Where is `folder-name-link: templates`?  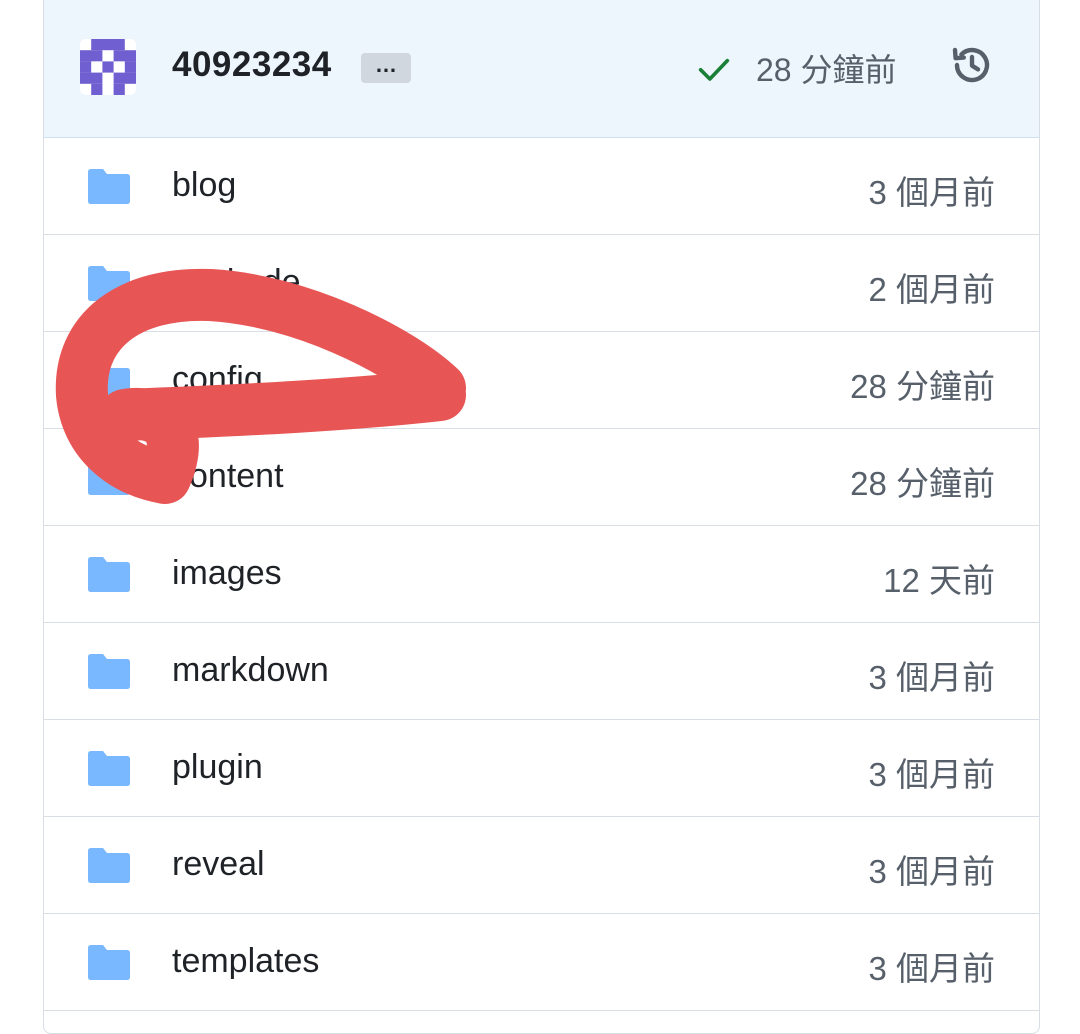
folder-name-link: templates is located at coordinates (245, 961).